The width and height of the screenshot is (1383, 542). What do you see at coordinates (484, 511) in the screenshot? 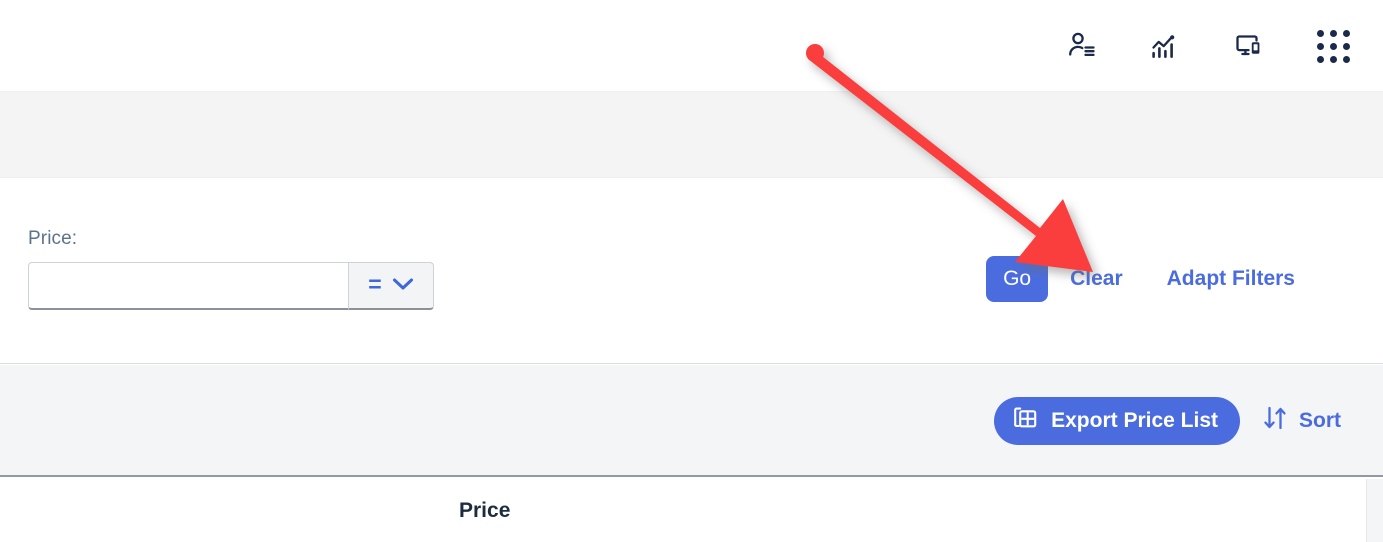
I see `column-header-price: Price` at bounding box center [484, 511].